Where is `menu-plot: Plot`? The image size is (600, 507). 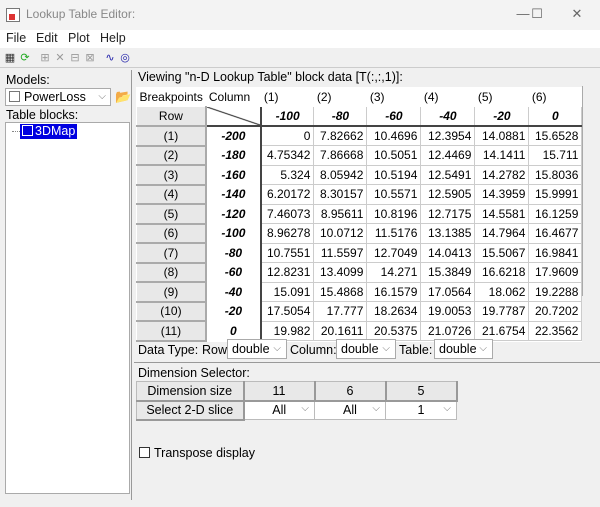
menu-plot: Plot is located at coordinates (79, 38).